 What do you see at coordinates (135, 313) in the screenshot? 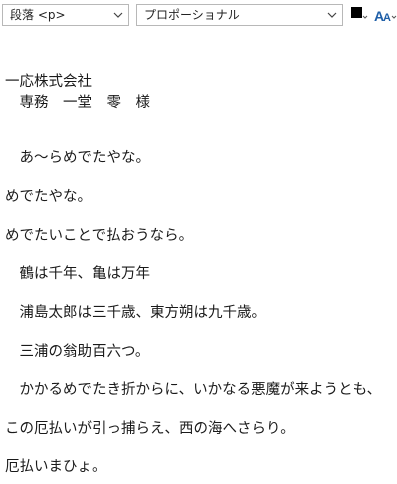
I see `doc-line: 浦島太郎は三千歳、東方朔は九千歳。` at bounding box center [135, 313].